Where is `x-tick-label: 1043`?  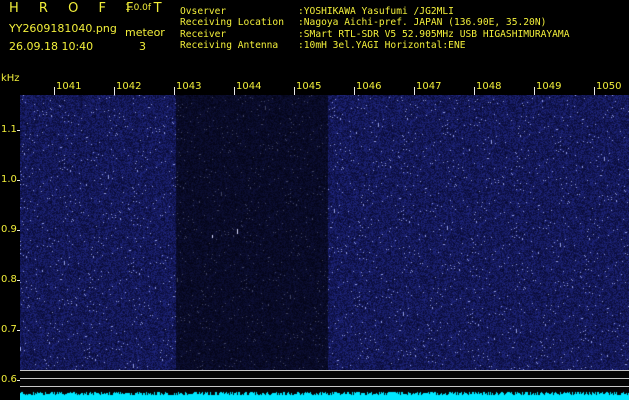
x-tick-label: 1043 is located at coordinates (189, 86).